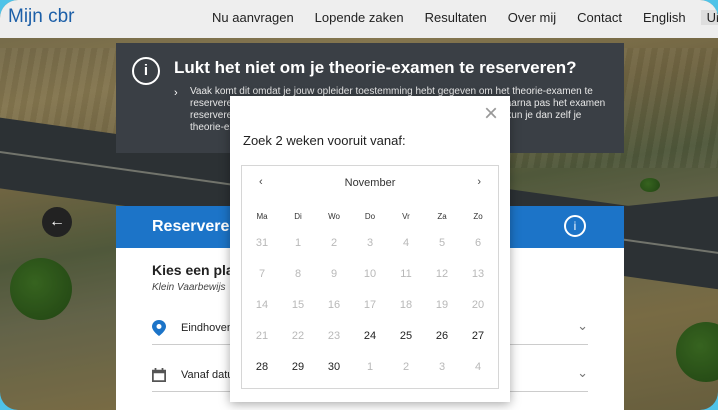 This screenshot has height=410, width=718. What do you see at coordinates (406, 336) in the screenshot?
I see `calendar-day: 25` at bounding box center [406, 336].